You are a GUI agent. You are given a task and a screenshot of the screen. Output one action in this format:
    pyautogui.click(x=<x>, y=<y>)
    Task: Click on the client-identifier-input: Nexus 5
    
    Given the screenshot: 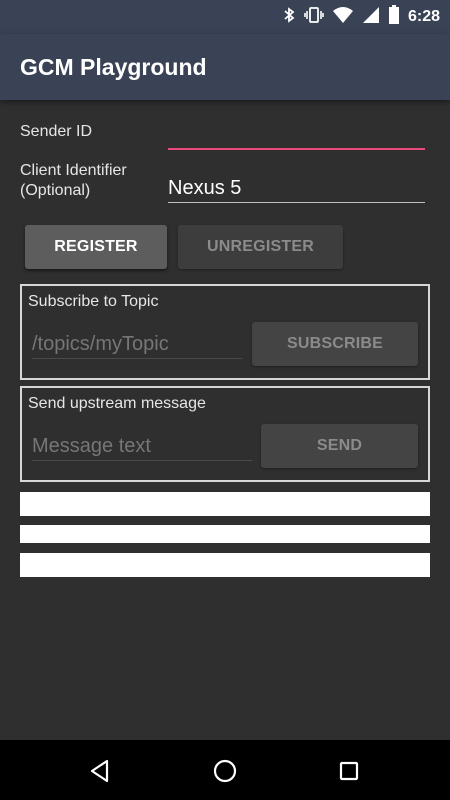 What is the action you would take?
    pyautogui.click(x=296, y=188)
    